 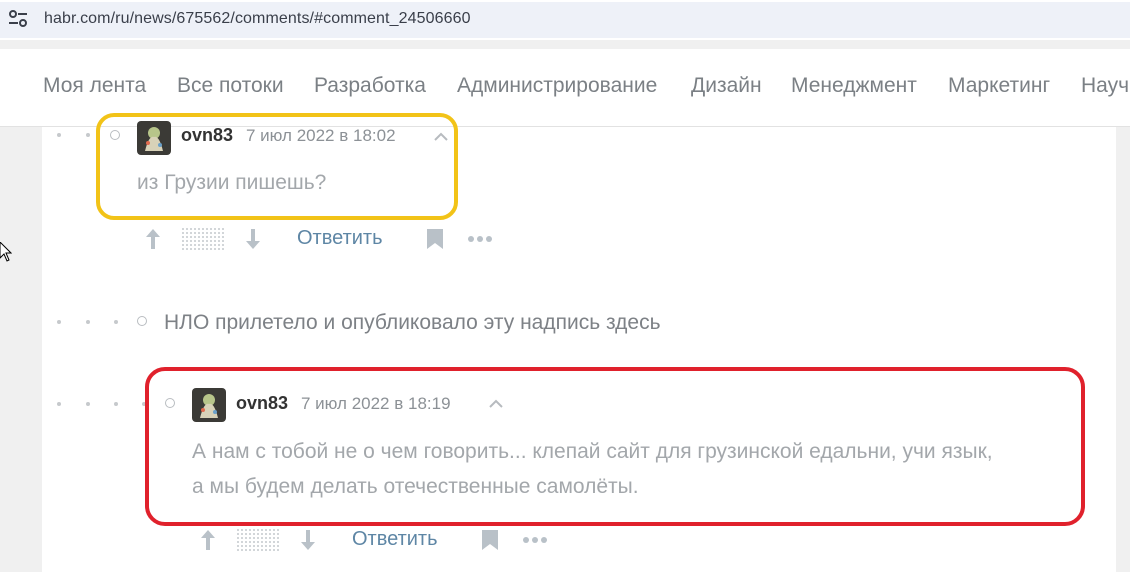 What do you see at coordinates (999, 86) in the screenshot?
I see `nav-item-marketing: Маркетинг` at bounding box center [999, 86].